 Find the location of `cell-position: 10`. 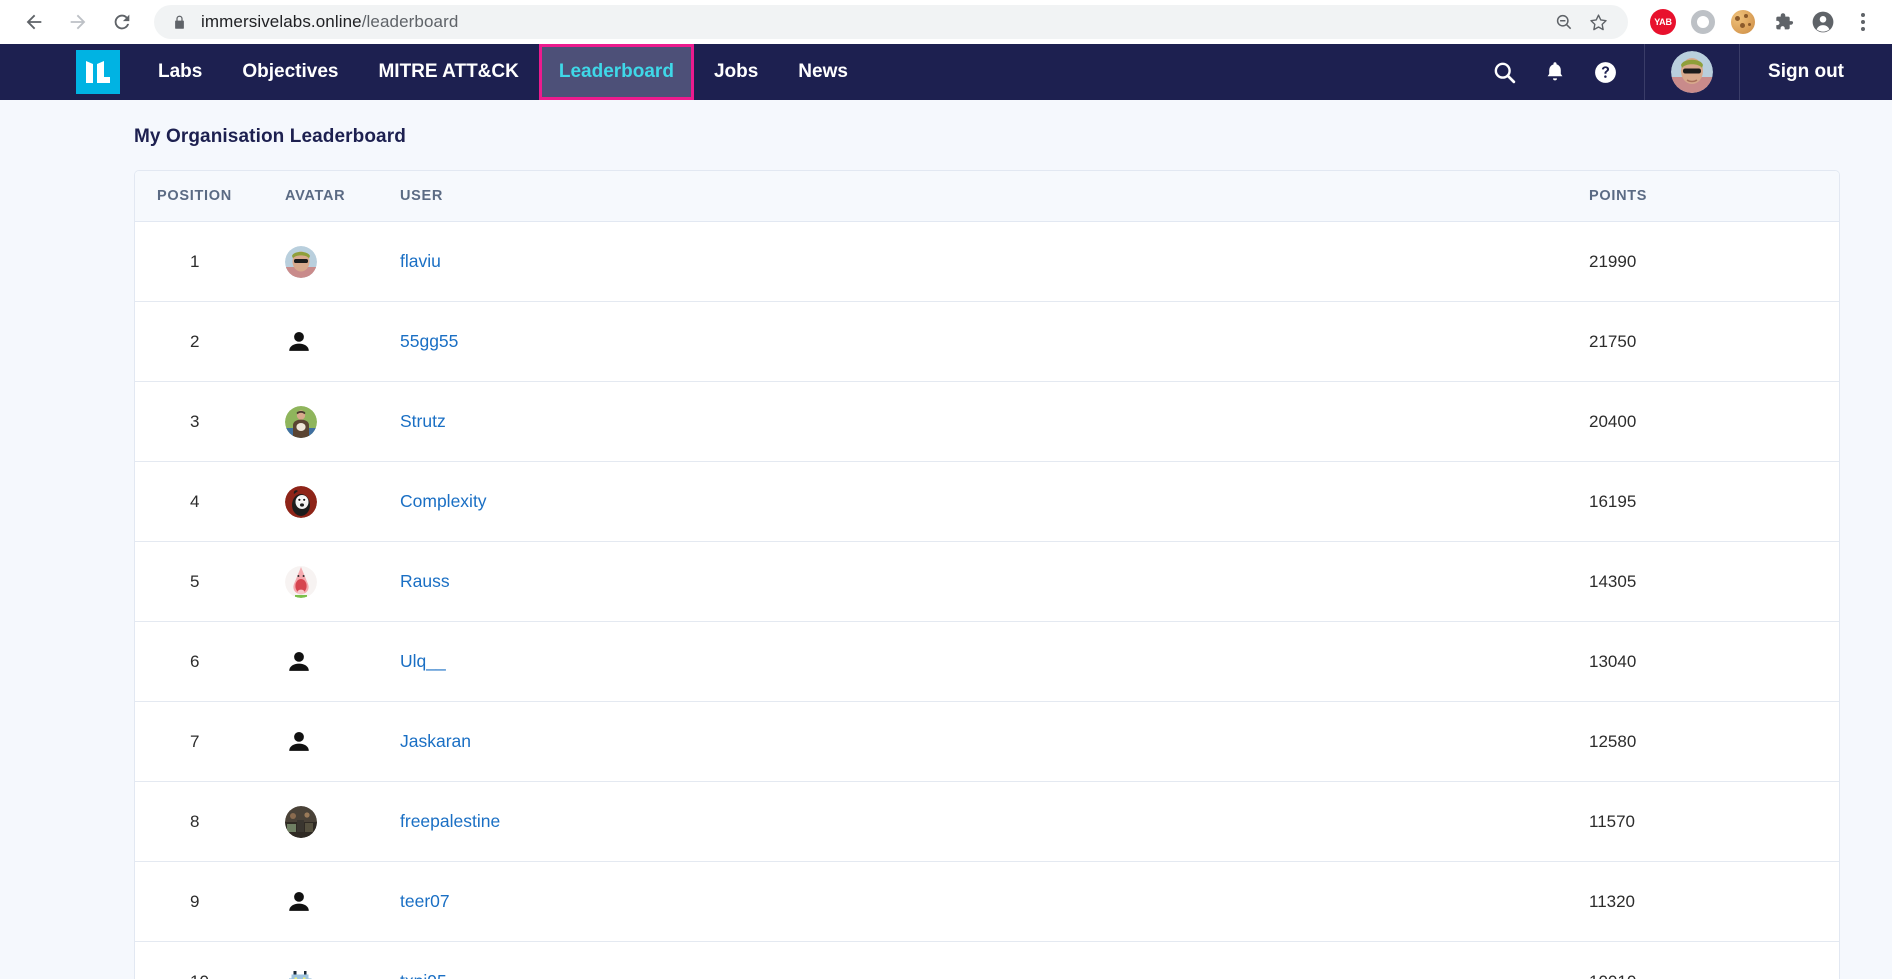

cell-position: 10 is located at coordinates (210, 960).